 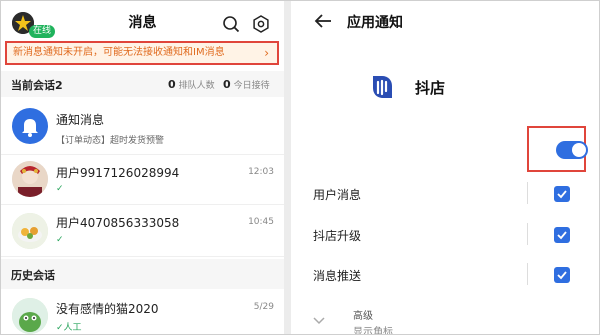 I want to click on banner-text: 新消息通知未开启，可能无法接收通知和IM消息, so click(x=119, y=52).